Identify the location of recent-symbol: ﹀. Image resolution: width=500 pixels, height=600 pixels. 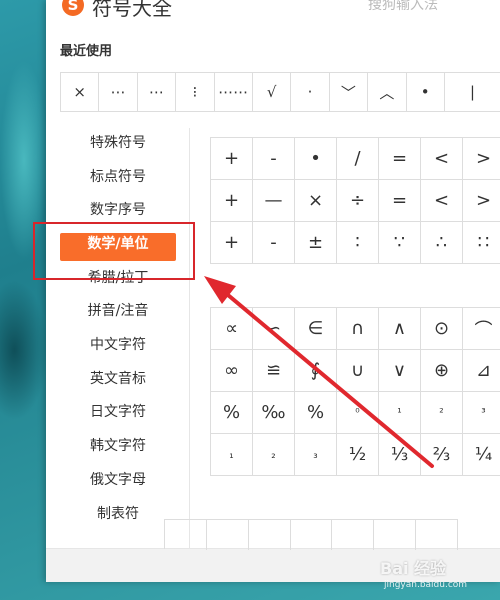
(347, 92).